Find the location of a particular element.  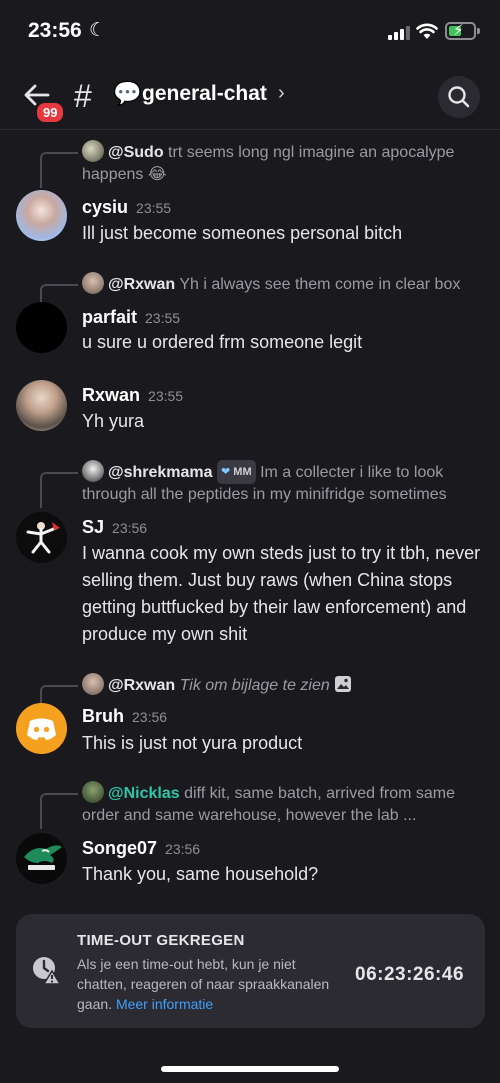

discord-logo-icon is located at coordinates (41, 729).